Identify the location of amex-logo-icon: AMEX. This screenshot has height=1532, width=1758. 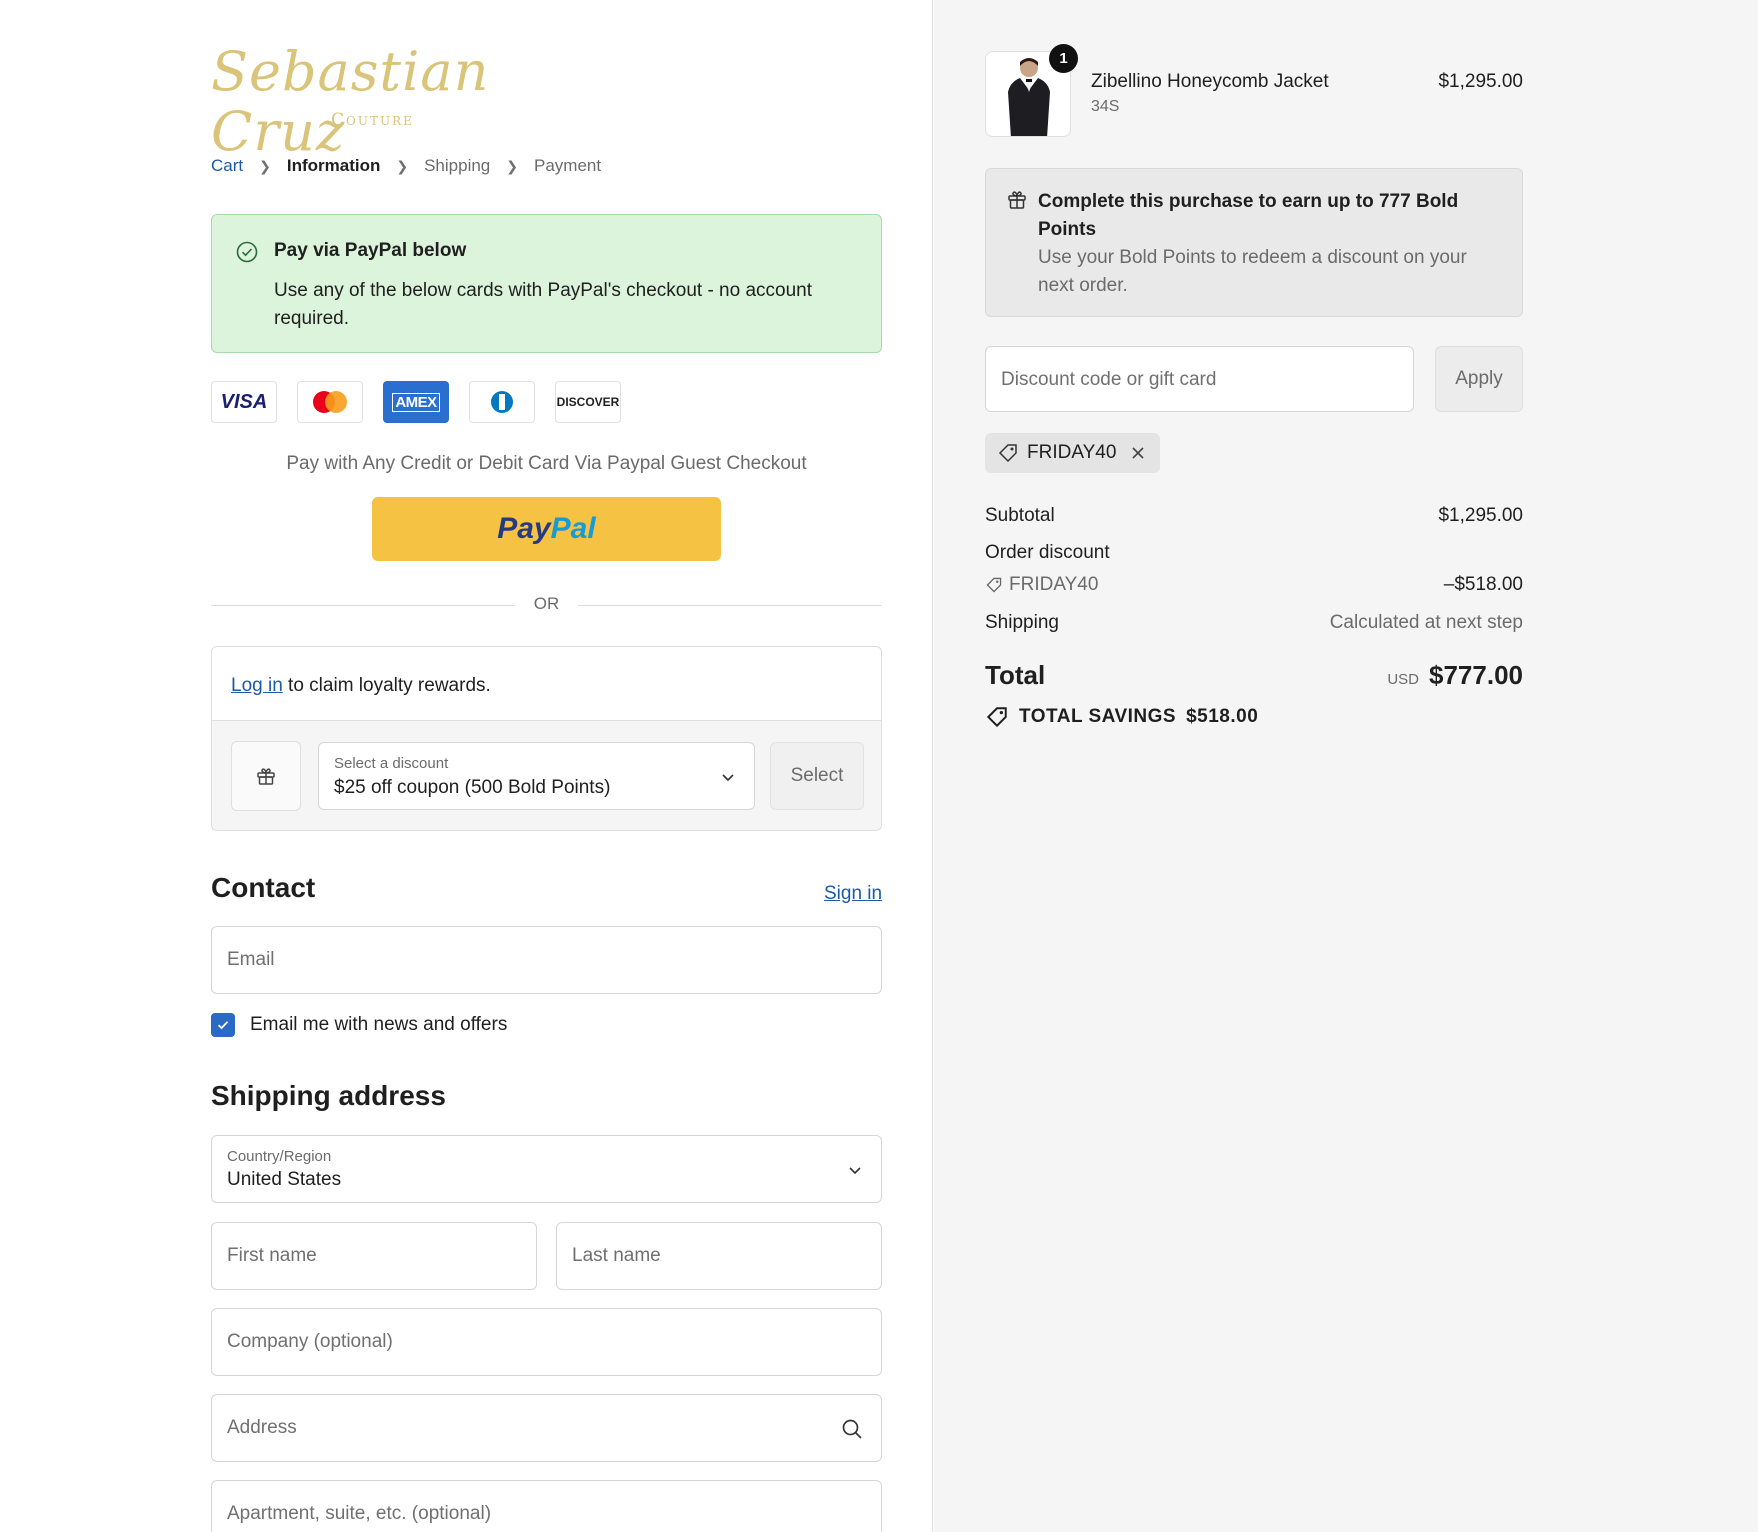
(416, 402).